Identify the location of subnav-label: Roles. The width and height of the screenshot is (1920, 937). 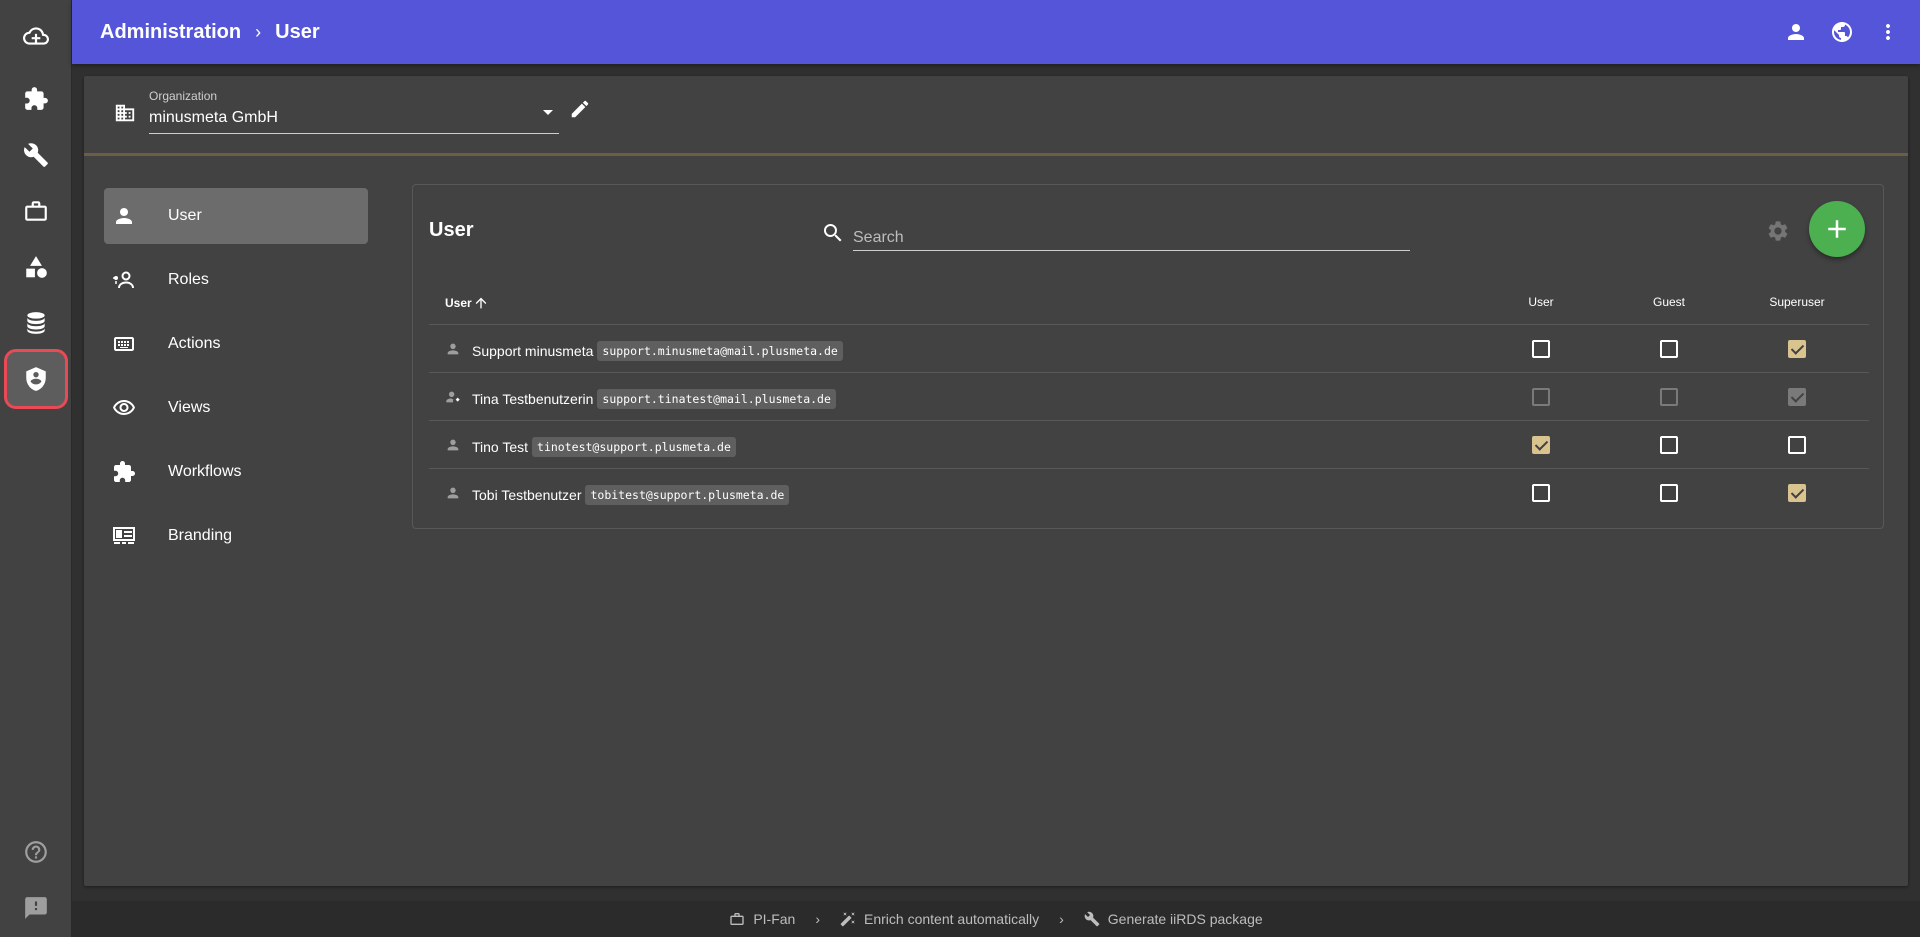
(188, 279).